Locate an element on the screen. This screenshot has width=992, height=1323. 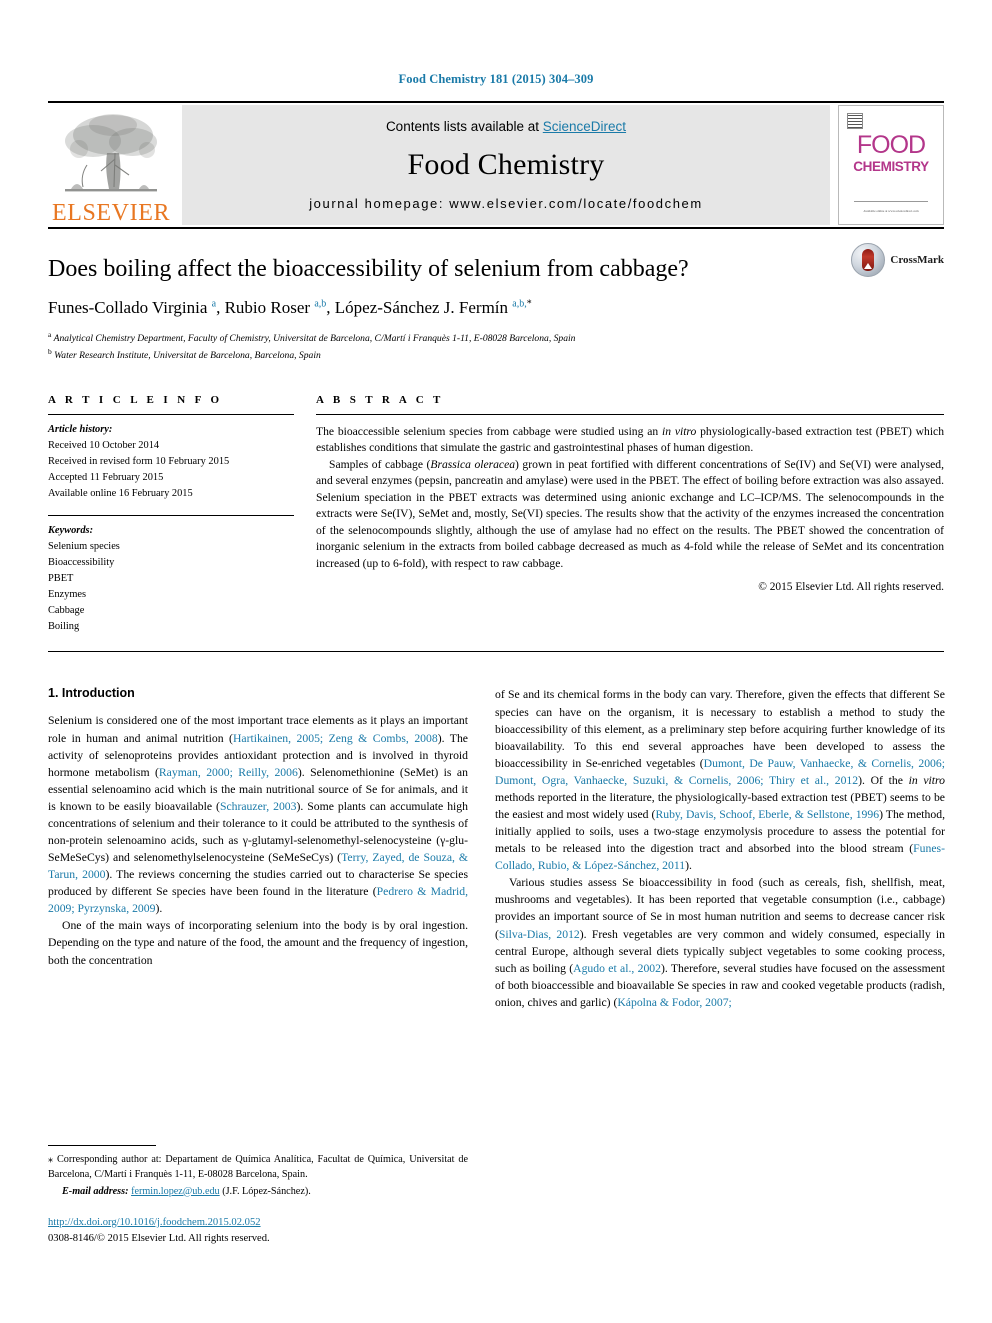
elsevier-logo: ELSEVIER is located at coordinates (111, 165).